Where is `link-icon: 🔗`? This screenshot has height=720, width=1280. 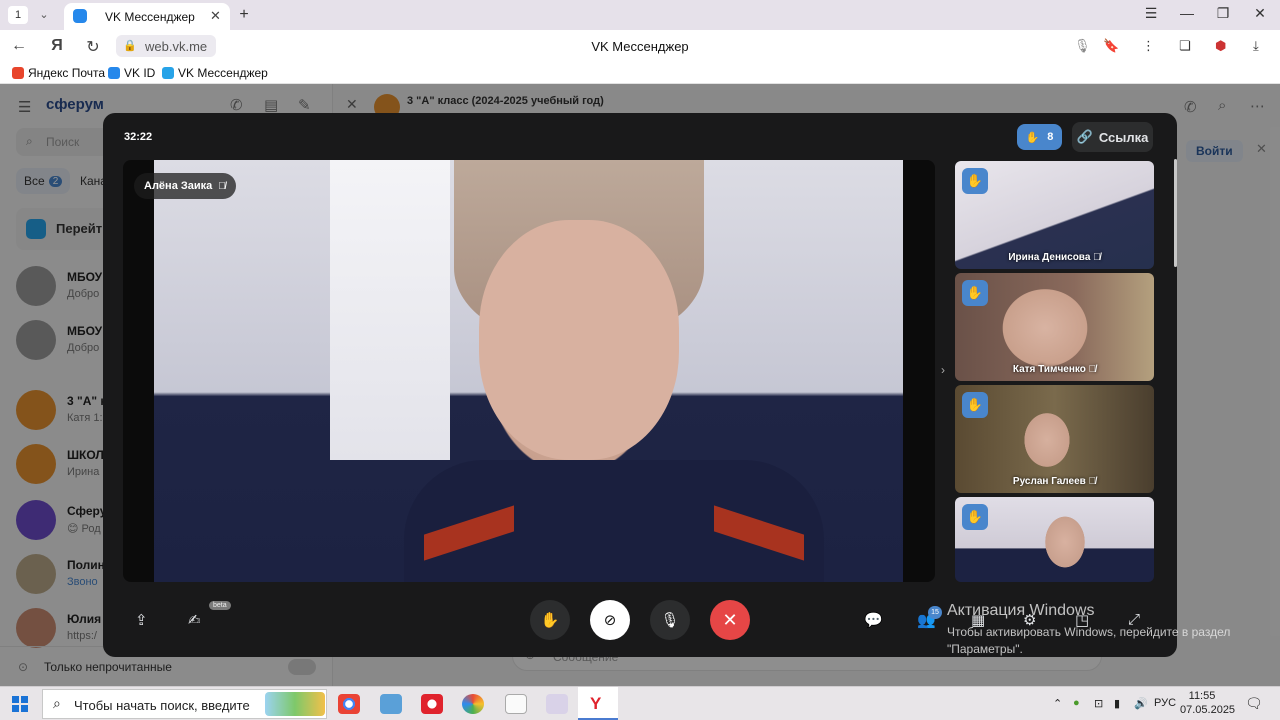
link-icon: 🔗 is located at coordinates (1084, 136).